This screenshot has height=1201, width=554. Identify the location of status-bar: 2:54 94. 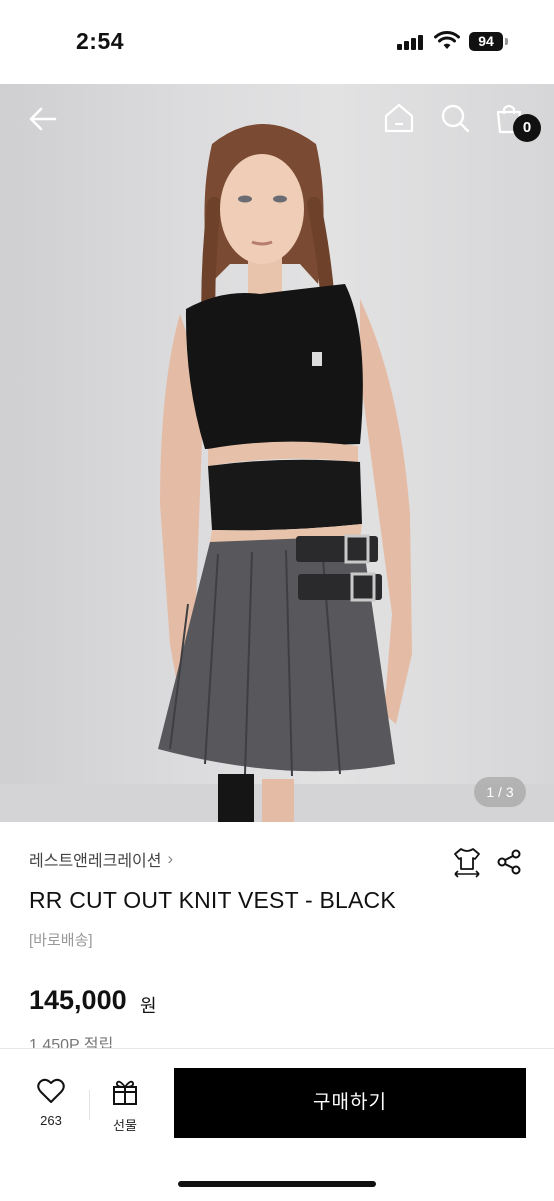
(277, 42).